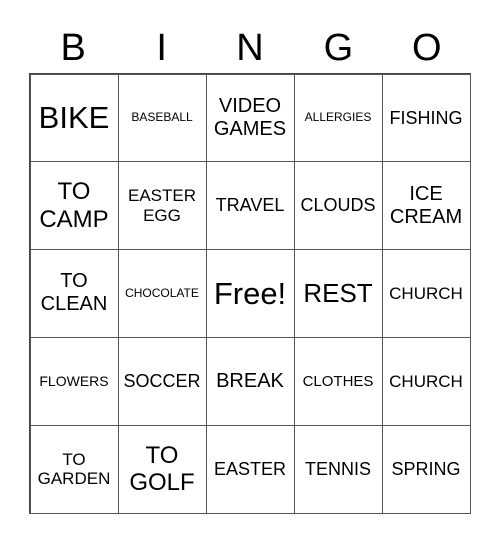  I want to click on bingo-cell: VIDEO GAMES, so click(250, 118).